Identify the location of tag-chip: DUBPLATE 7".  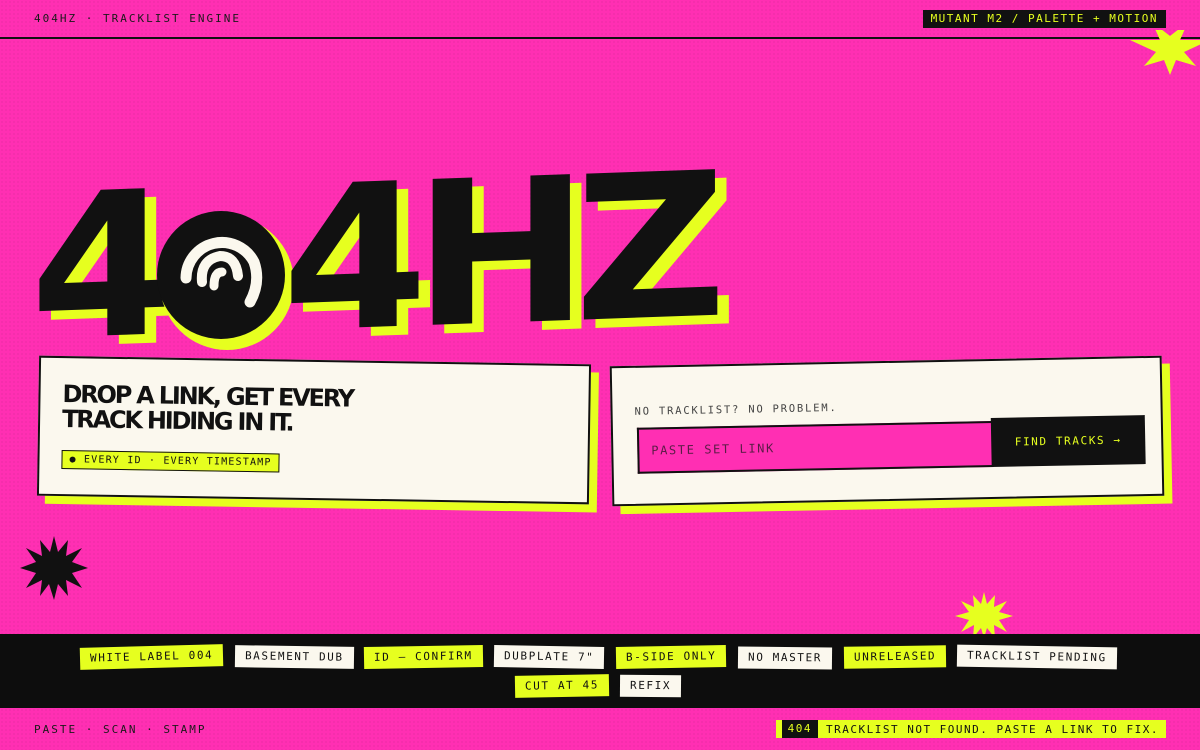
(549, 657).